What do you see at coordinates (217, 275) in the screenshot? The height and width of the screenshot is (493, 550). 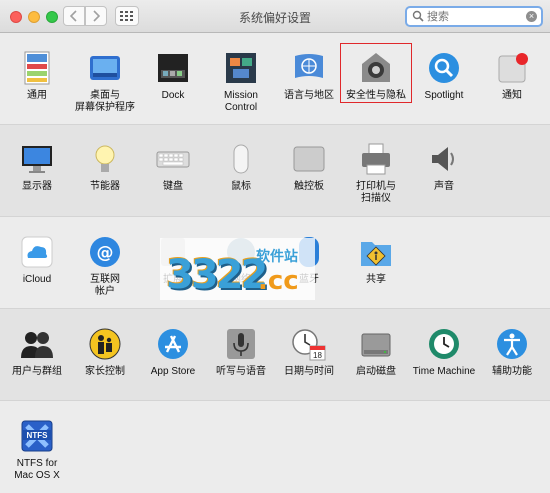 I see `watermark-digits: 3322` at bounding box center [217, 275].